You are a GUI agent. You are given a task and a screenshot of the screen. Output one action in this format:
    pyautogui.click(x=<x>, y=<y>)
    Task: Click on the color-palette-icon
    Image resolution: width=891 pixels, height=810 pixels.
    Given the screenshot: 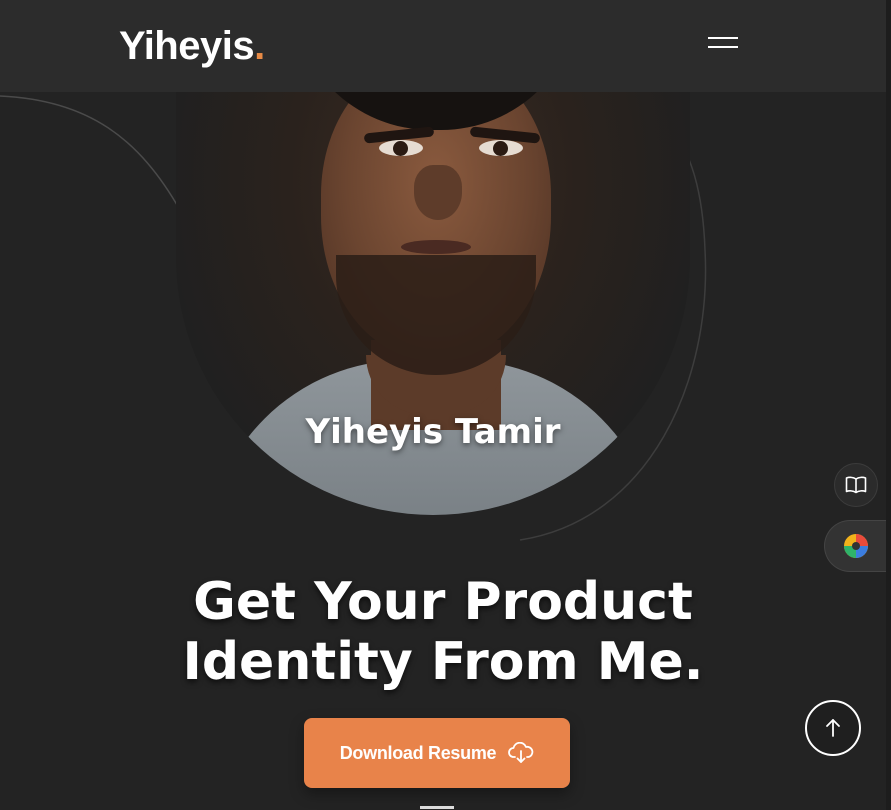 What is the action you would take?
    pyautogui.click(x=855, y=546)
    